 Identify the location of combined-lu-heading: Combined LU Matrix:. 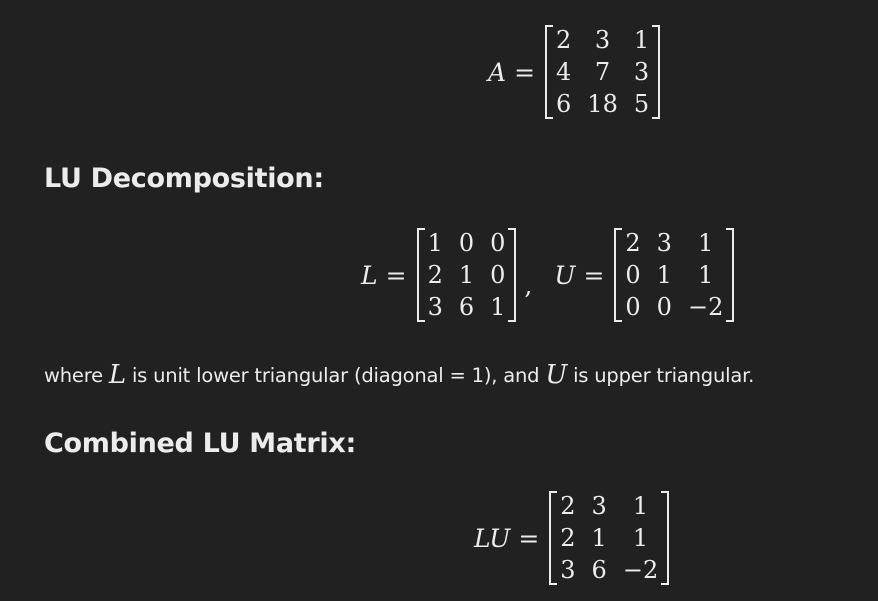
(200, 443).